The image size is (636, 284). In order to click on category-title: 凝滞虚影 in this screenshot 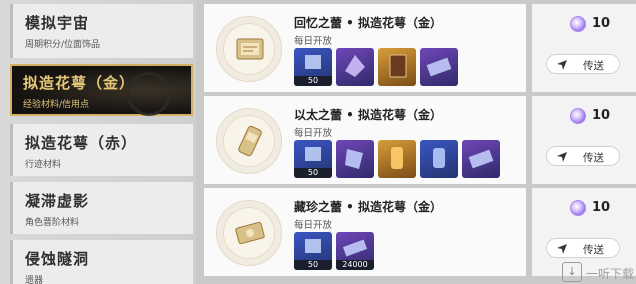, I will do `click(57, 201)`.